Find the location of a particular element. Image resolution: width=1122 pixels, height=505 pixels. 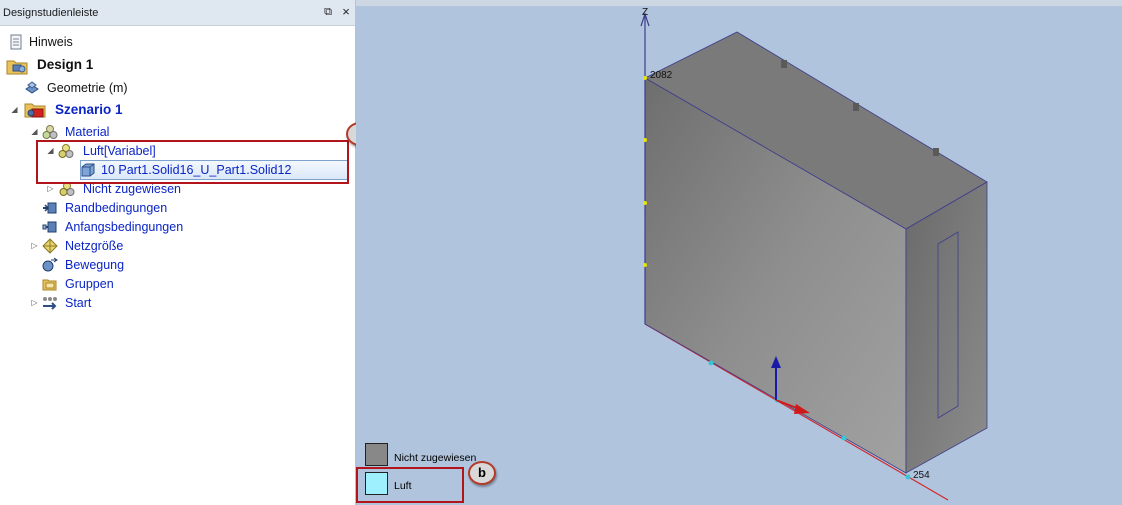

dimension-top-label: 2082 is located at coordinates (661, 75).